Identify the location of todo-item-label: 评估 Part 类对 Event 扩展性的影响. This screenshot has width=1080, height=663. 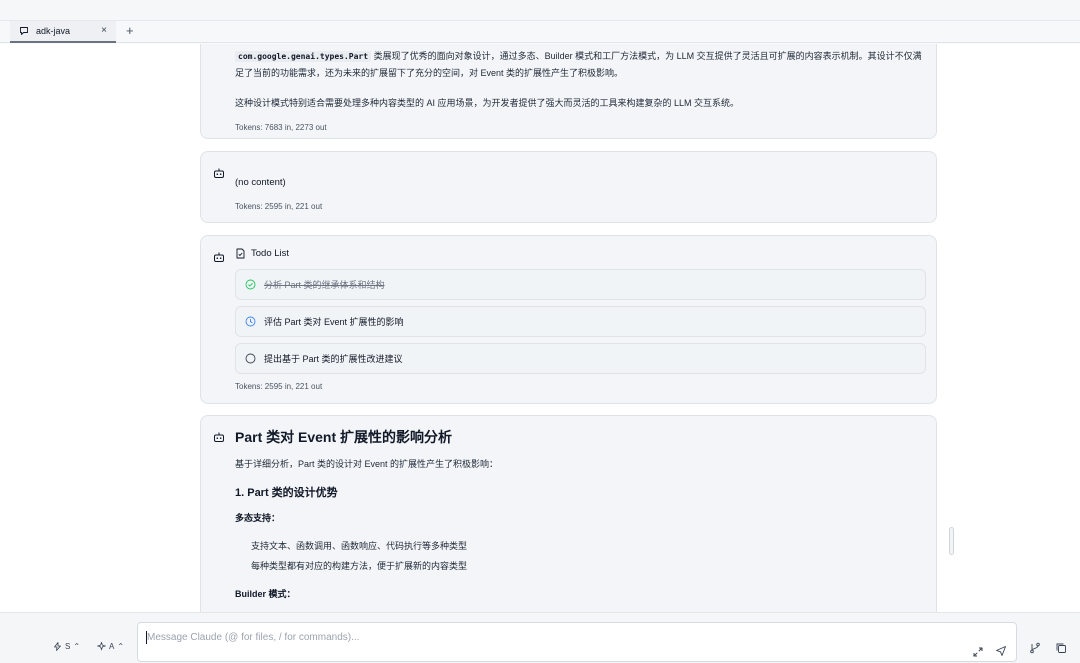
(334, 322).